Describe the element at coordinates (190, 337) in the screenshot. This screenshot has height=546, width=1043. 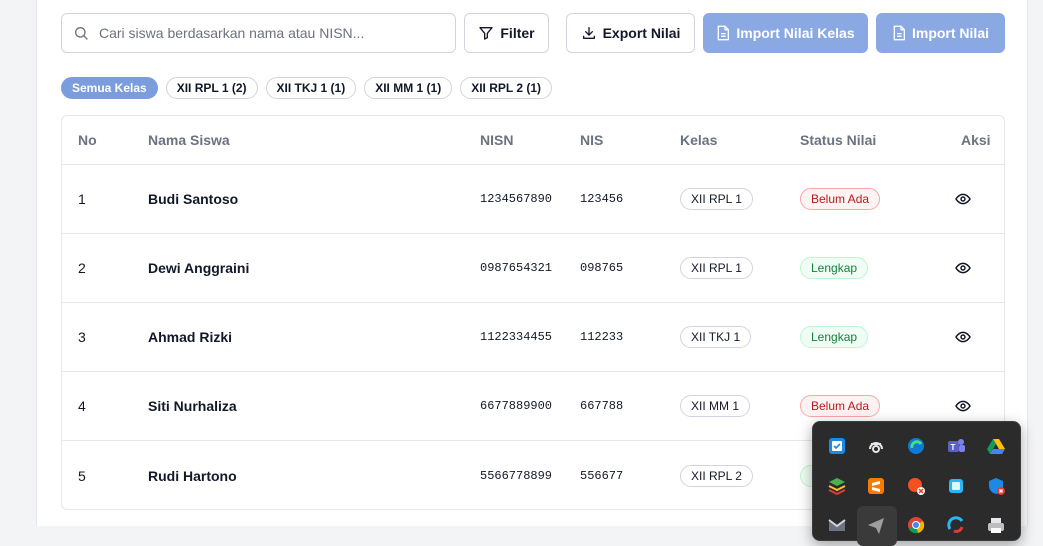
I see `student-name: Ahmad Rizki` at that location.